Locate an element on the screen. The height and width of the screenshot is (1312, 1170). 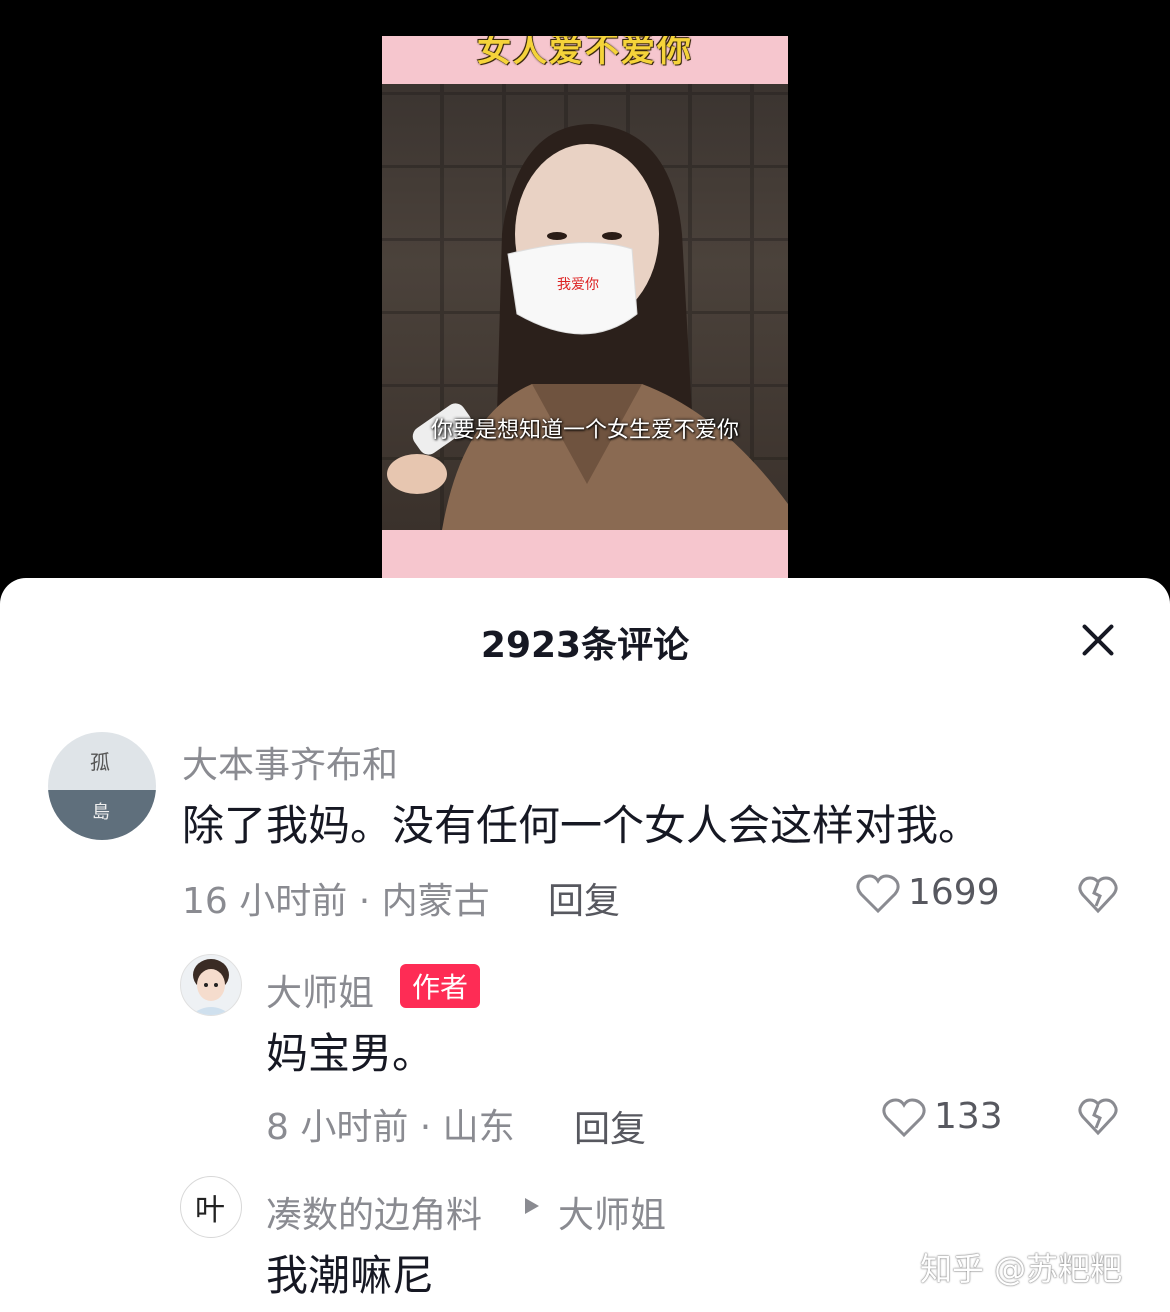
reply-arrow-icon is located at coordinates (532, 1206).